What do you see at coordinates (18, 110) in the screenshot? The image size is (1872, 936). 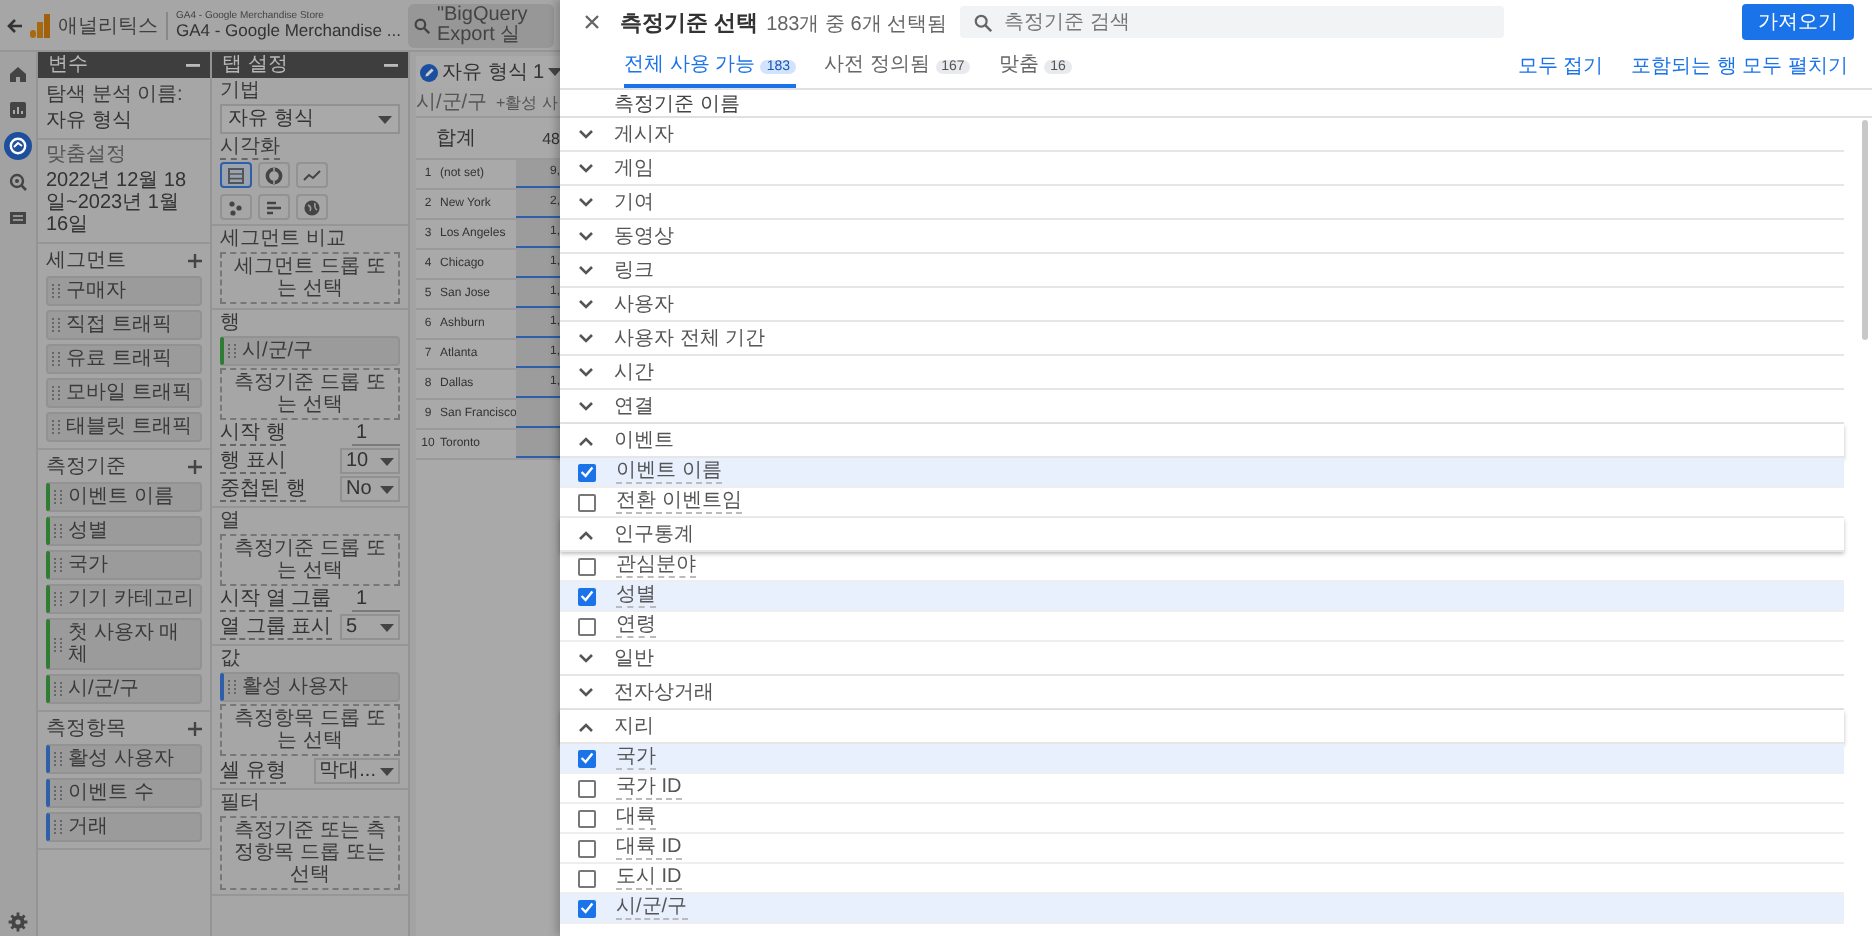 I see `chart-icon` at bounding box center [18, 110].